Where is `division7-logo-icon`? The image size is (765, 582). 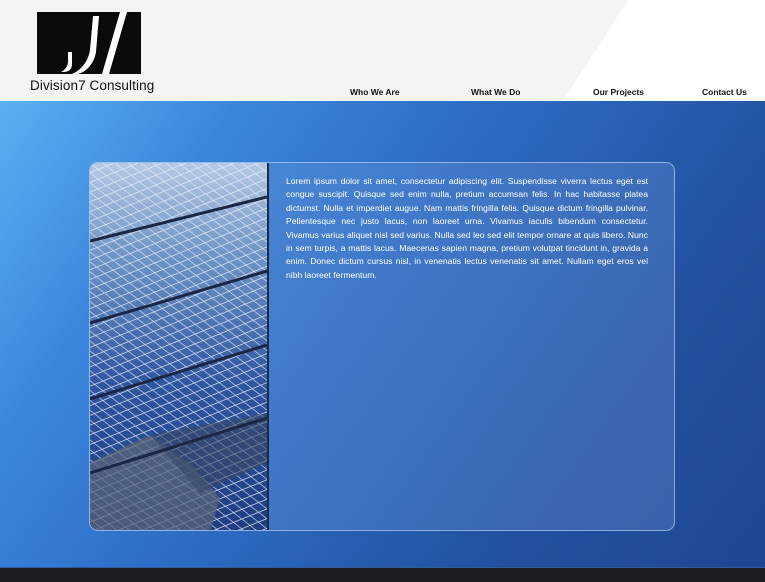 division7-logo-icon is located at coordinates (89, 43).